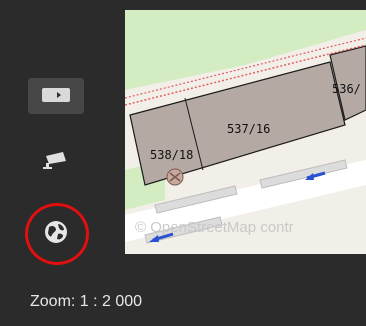 This screenshot has width=366, height=326. I want to click on globe-button, so click(56, 234).